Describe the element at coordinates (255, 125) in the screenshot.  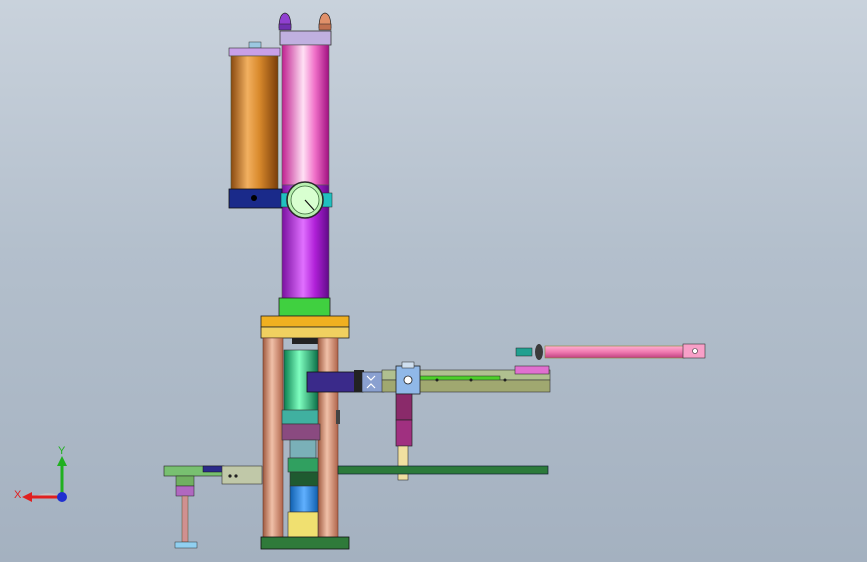
I see `side-cylinder` at that location.